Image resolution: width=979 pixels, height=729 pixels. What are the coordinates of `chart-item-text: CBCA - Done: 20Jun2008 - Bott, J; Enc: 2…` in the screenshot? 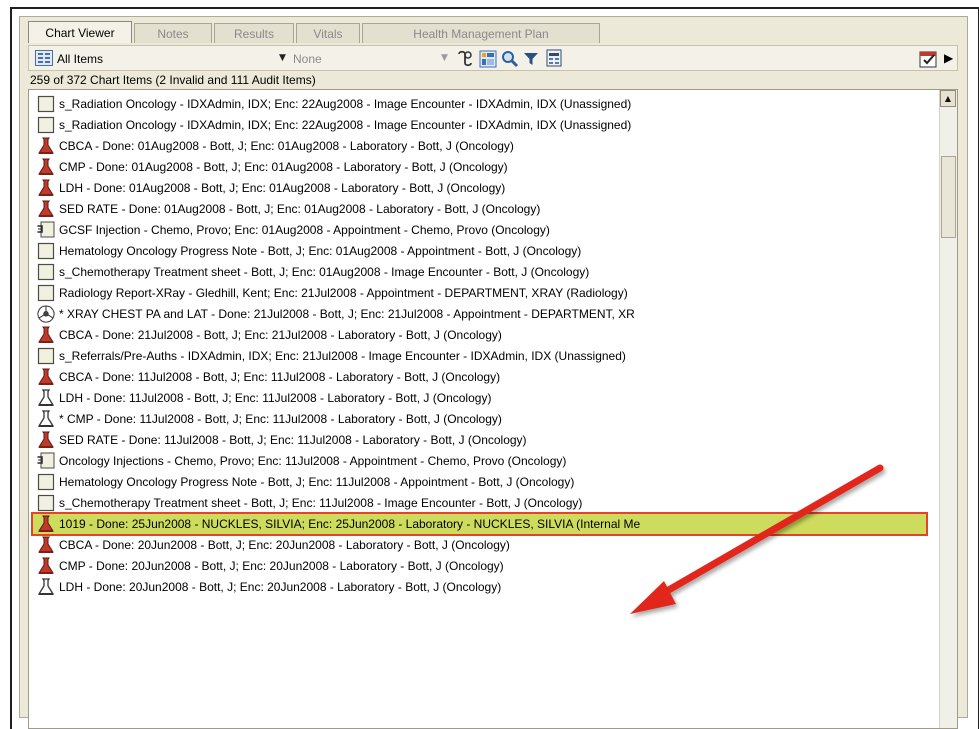 It's located at (284, 545).